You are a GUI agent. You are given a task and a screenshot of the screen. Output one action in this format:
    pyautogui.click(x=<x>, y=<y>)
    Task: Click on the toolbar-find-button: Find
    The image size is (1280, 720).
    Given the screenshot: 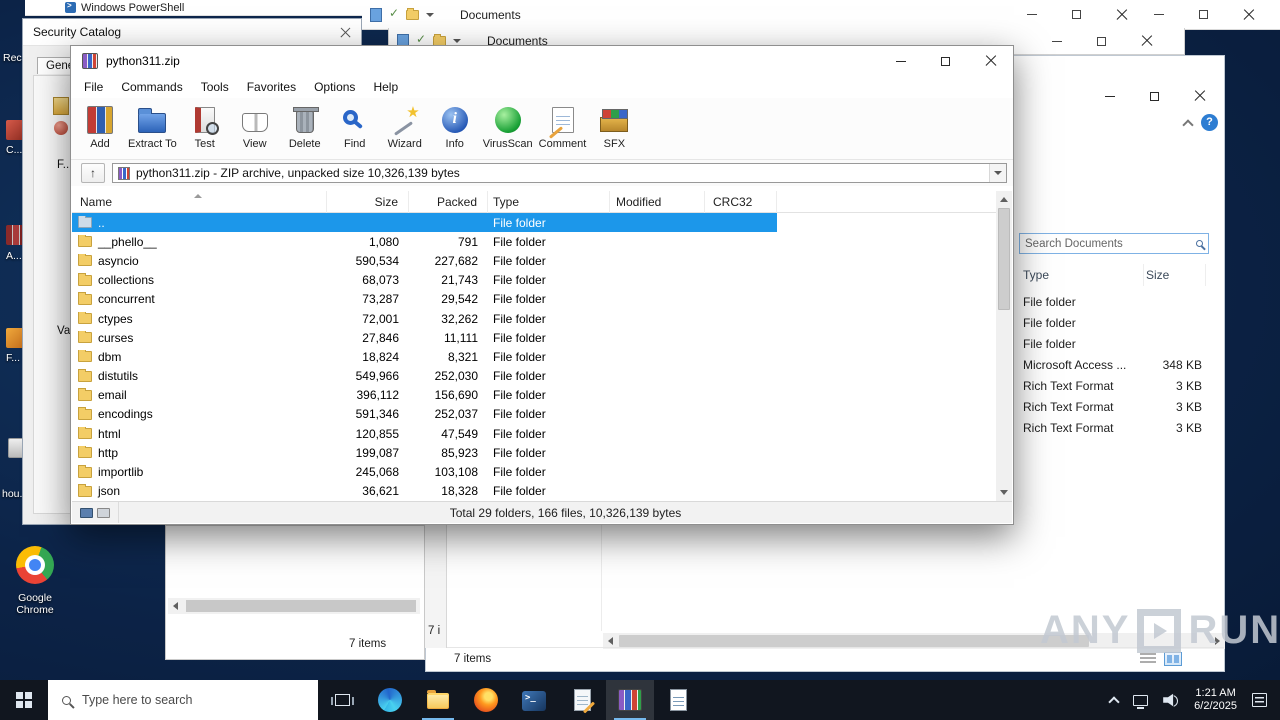 What is the action you would take?
    pyautogui.click(x=355, y=130)
    